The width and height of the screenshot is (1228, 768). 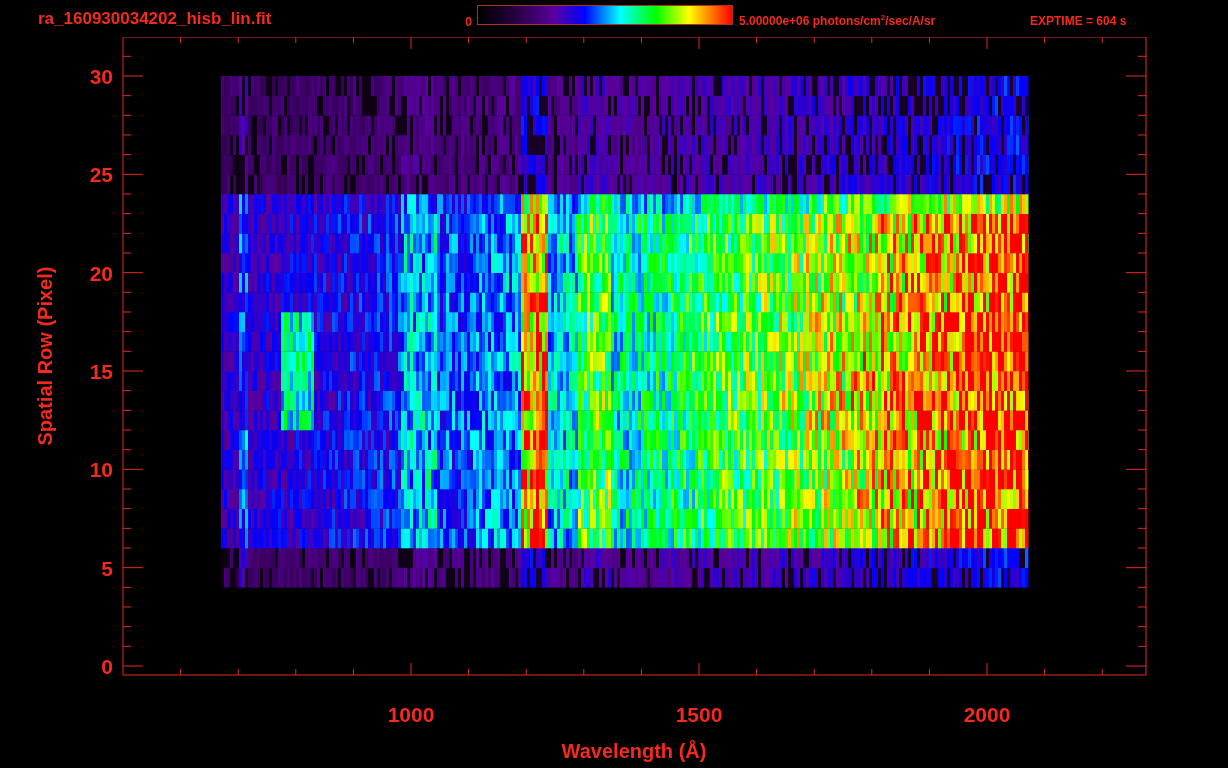 What do you see at coordinates (107, 666) in the screenshot?
I see `y-tick-label: 0` at bounding box center [107, 666].